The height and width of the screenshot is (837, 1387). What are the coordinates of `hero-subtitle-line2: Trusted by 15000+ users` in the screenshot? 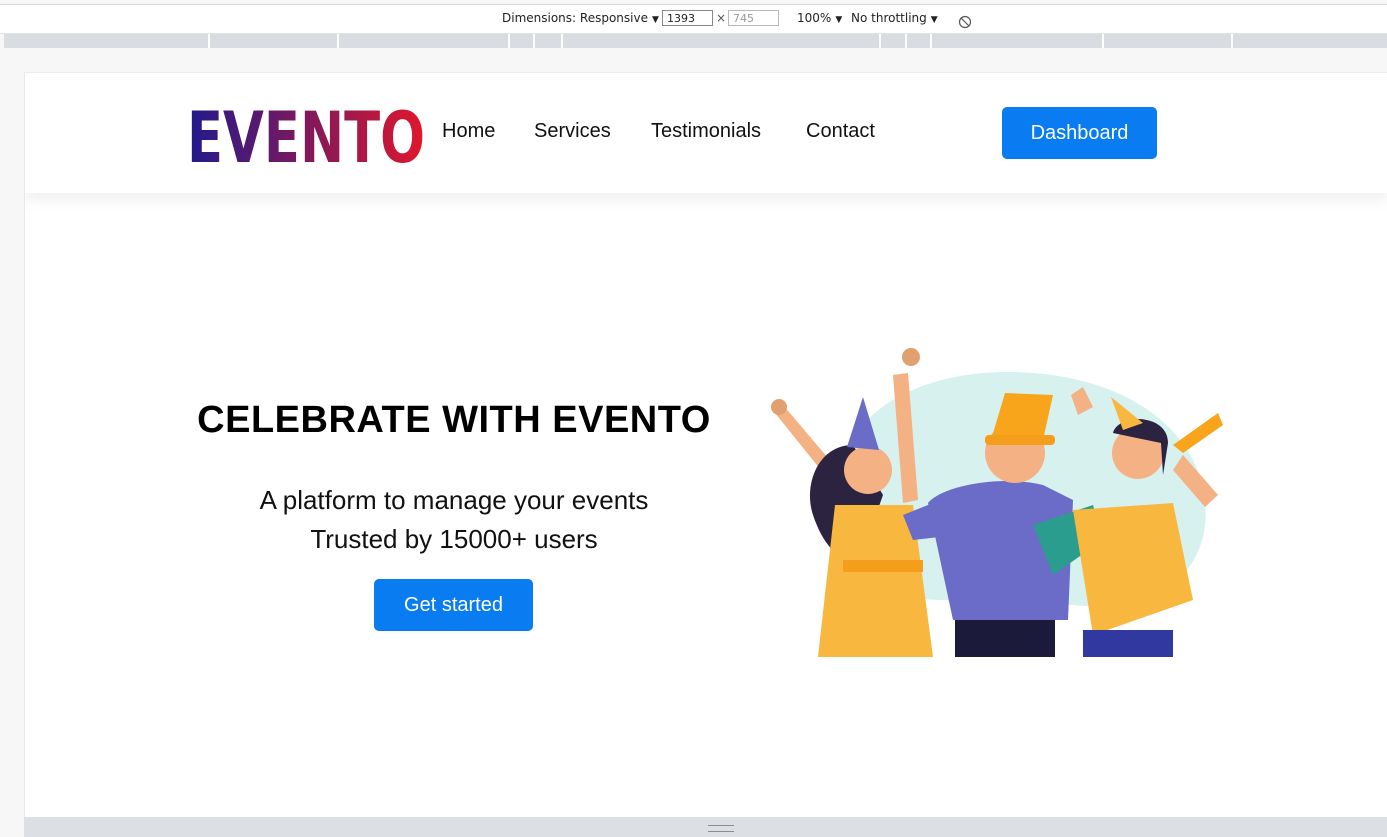 It's located at (454, 539).